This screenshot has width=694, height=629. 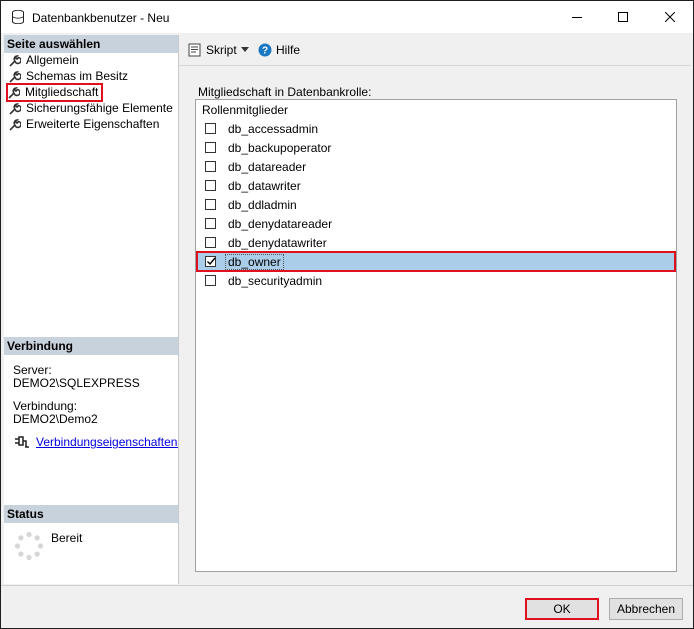 I want to click on nav-item-label: Schemas im Besitz, so click(x=77, y=76).